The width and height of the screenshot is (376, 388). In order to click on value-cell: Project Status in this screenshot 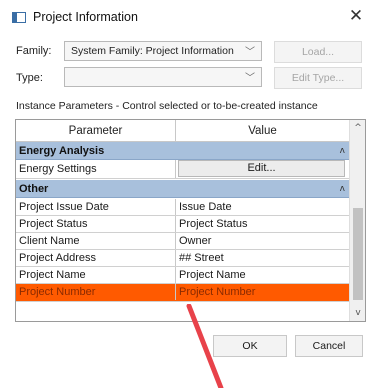, I will do `click(262, 224)`.